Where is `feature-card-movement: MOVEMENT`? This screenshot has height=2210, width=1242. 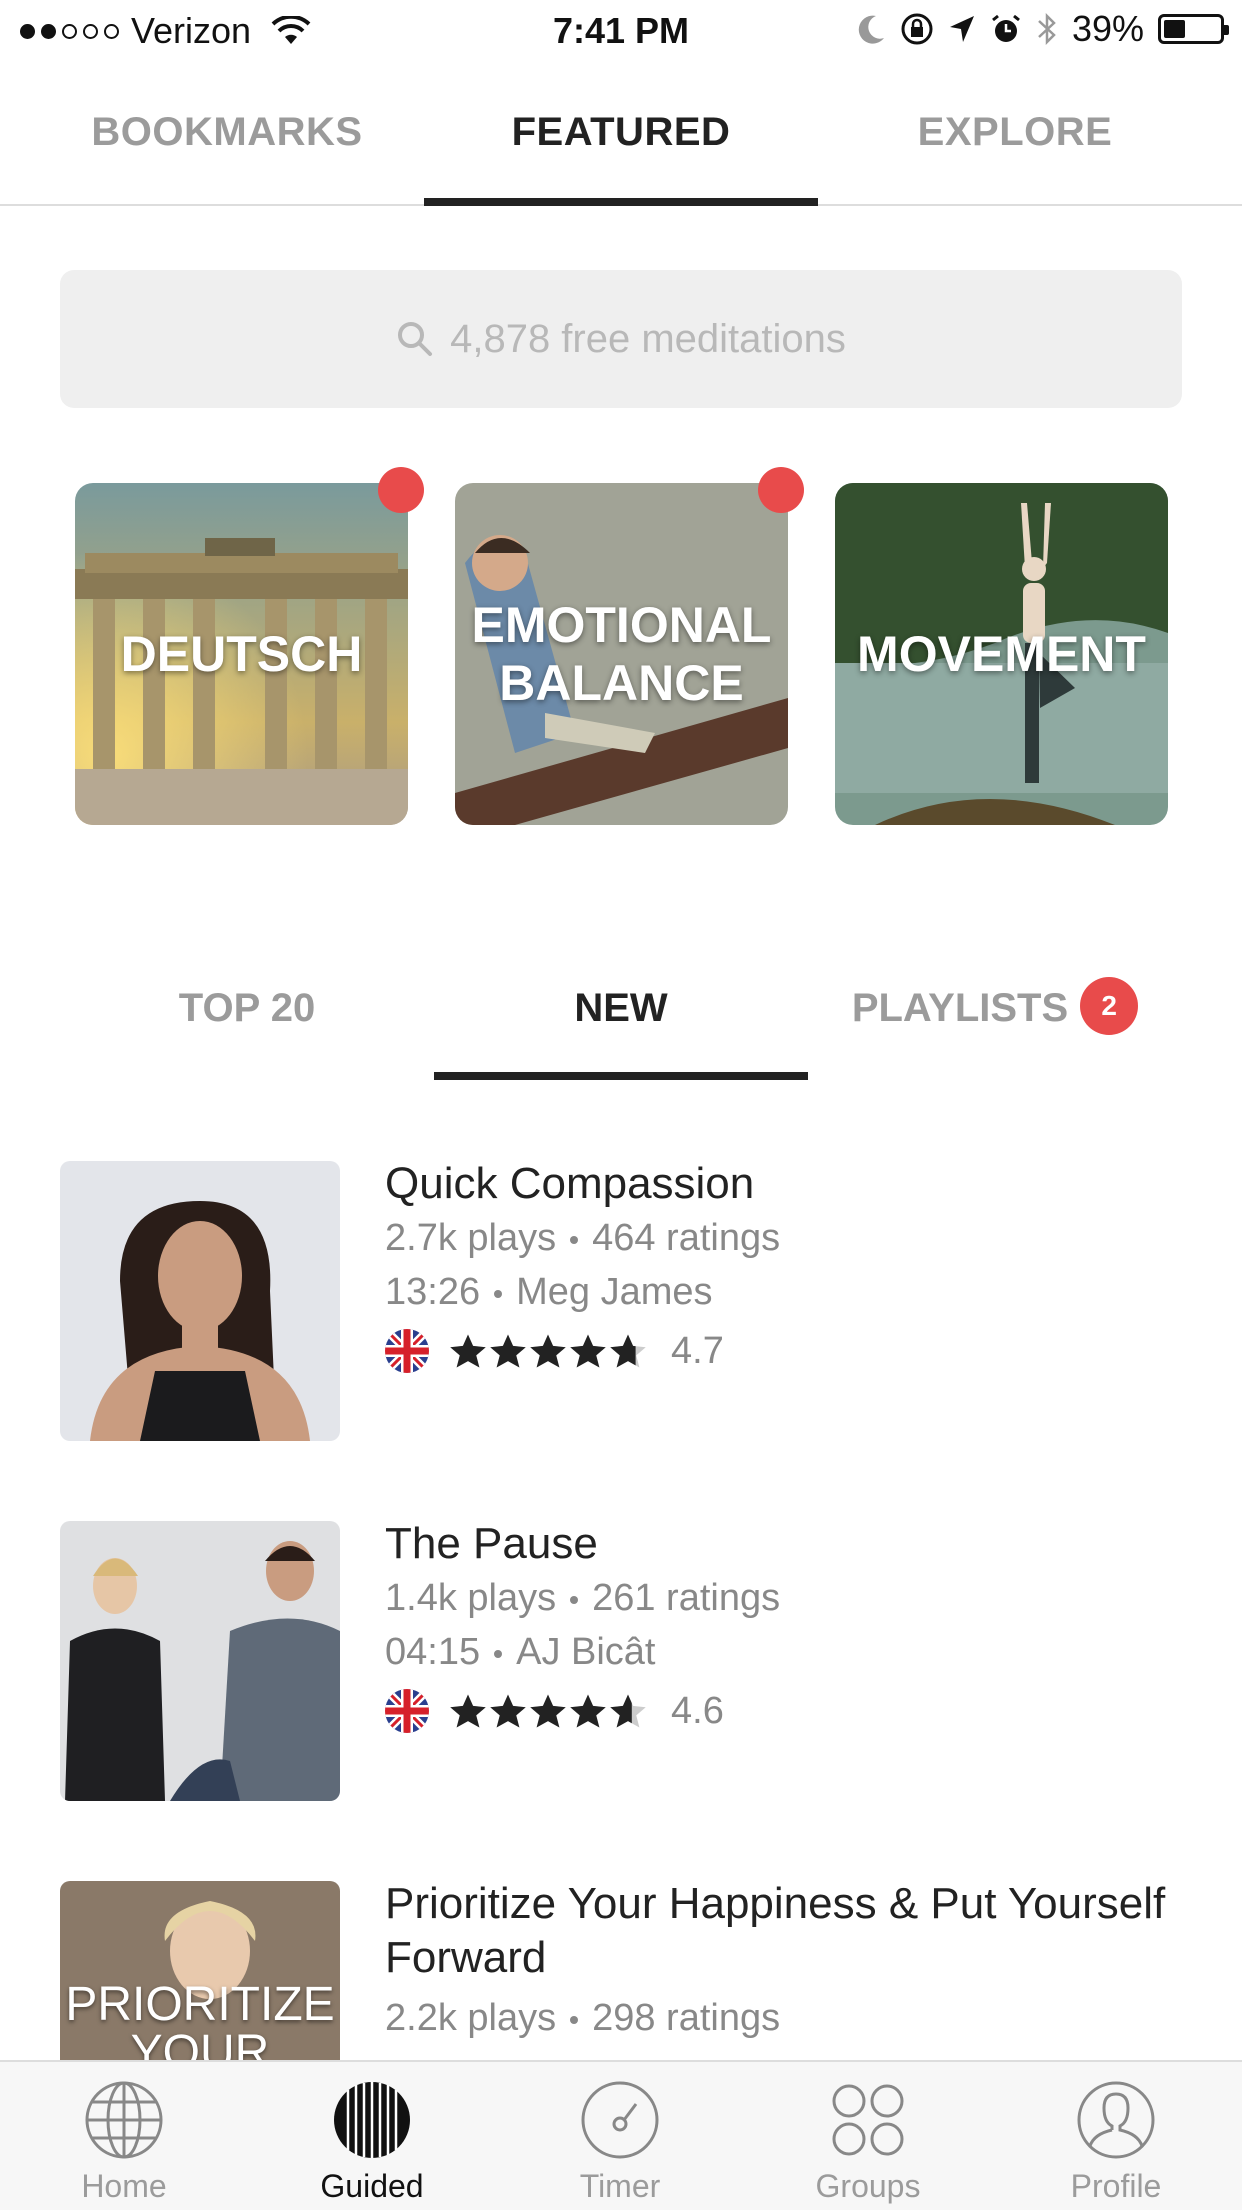
feature-card-movement: MOVEMENT is located at coordinates (1001, 654).